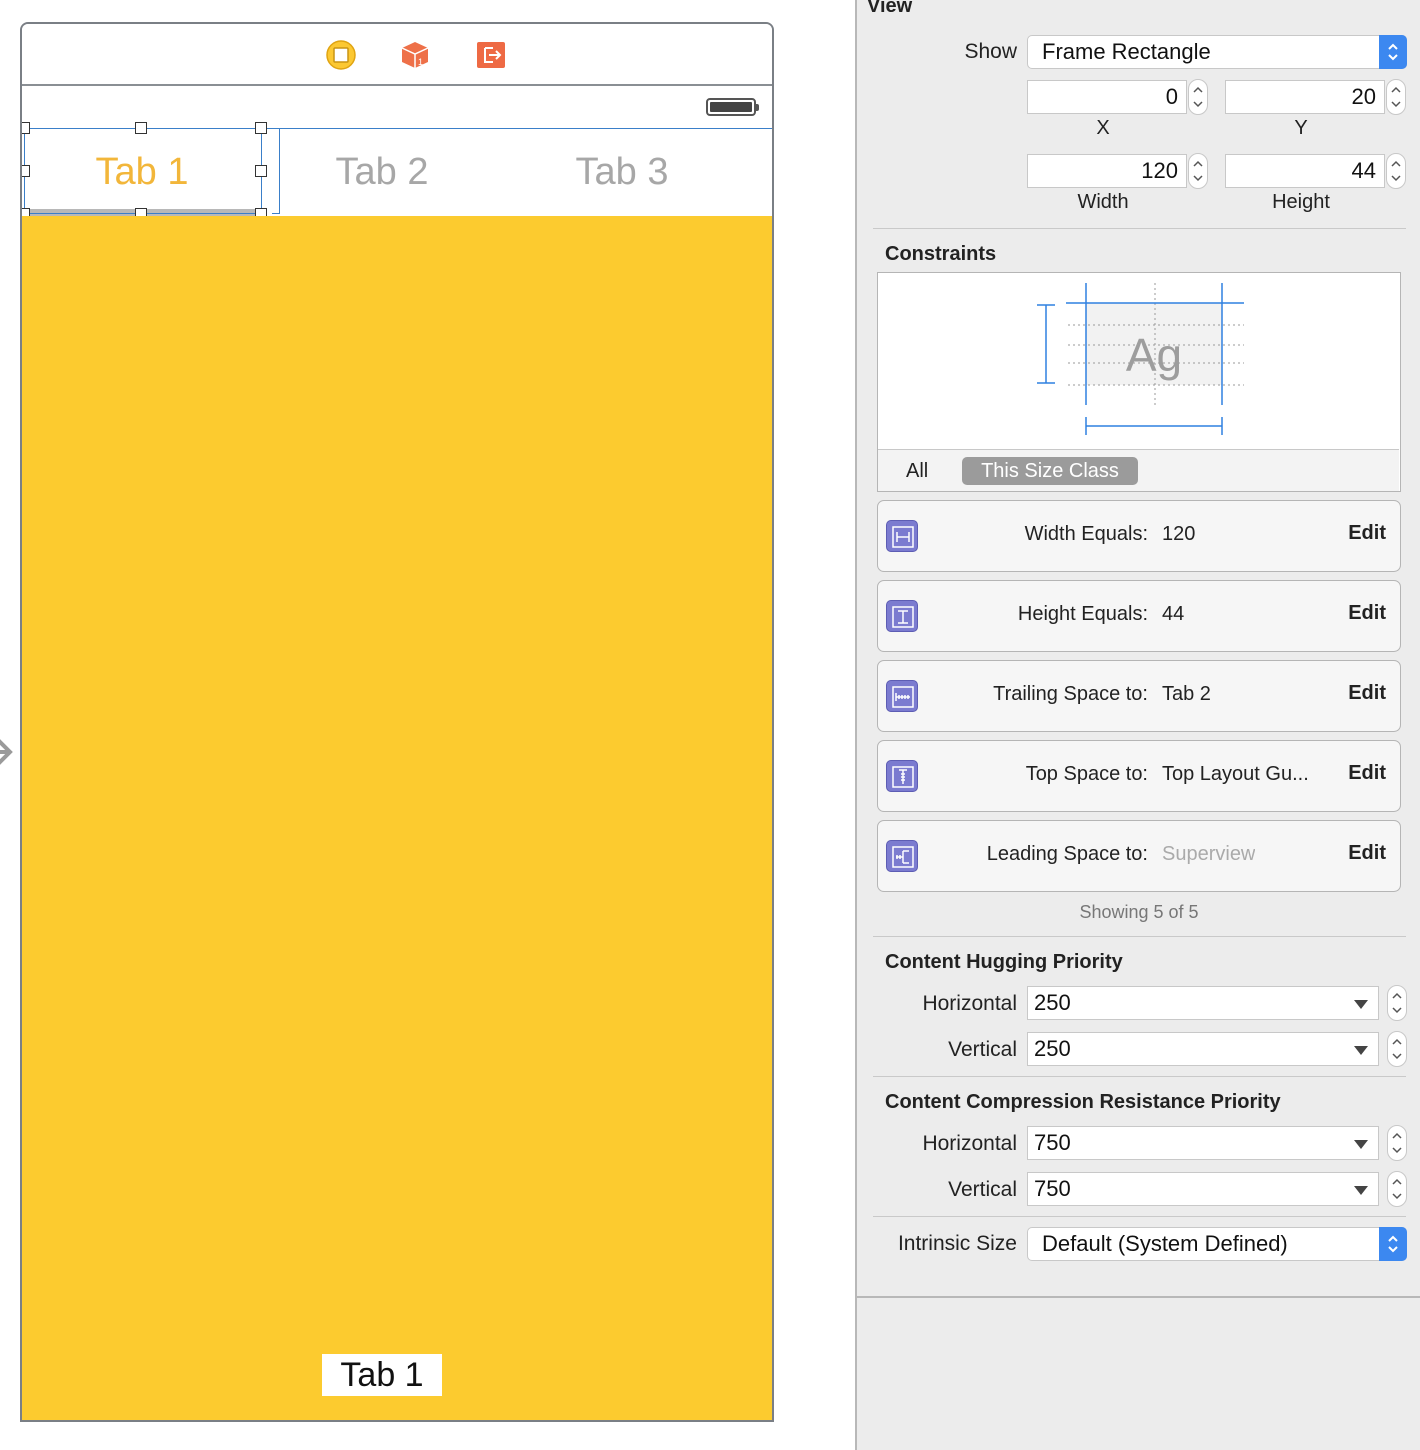 The height and width of the screenshot is (1450, 1420). I want to click on constraints-filter-bar: All This Size Class, so click(1138, 470).